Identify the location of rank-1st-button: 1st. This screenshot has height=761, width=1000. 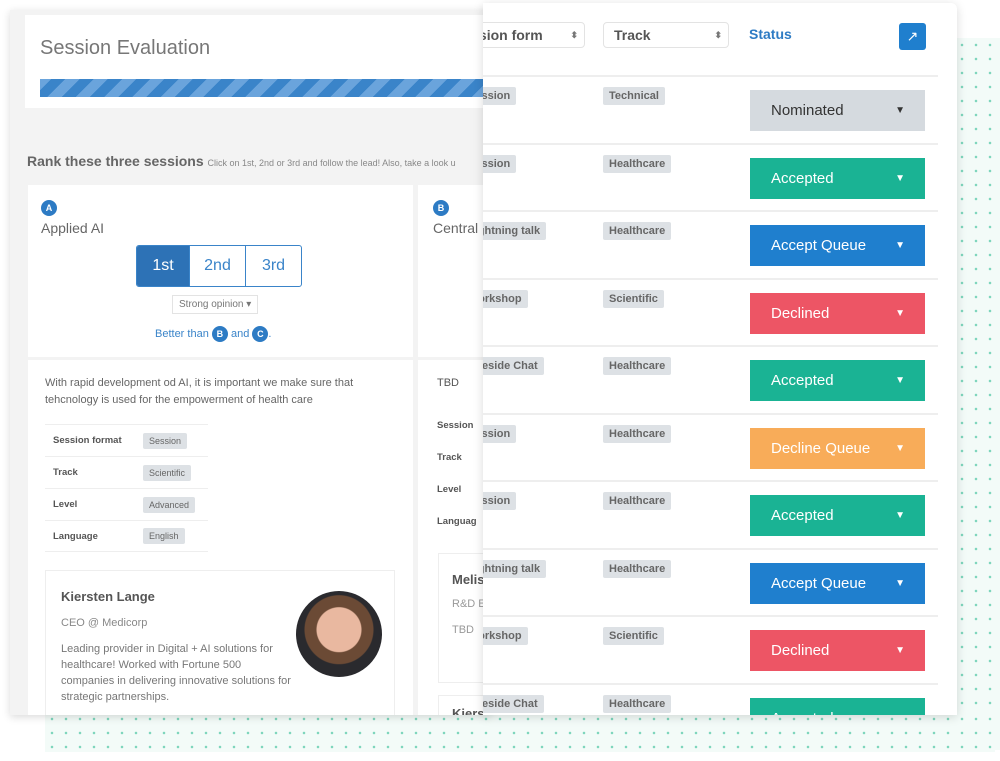
(163, 266).